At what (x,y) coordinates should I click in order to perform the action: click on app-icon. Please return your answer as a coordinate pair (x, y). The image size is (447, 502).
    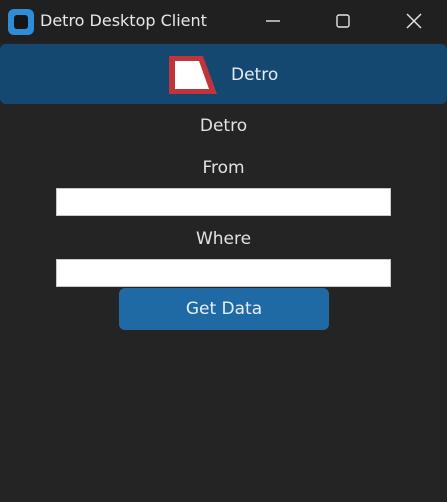
    Looking at the image, I should click on (21, 22).